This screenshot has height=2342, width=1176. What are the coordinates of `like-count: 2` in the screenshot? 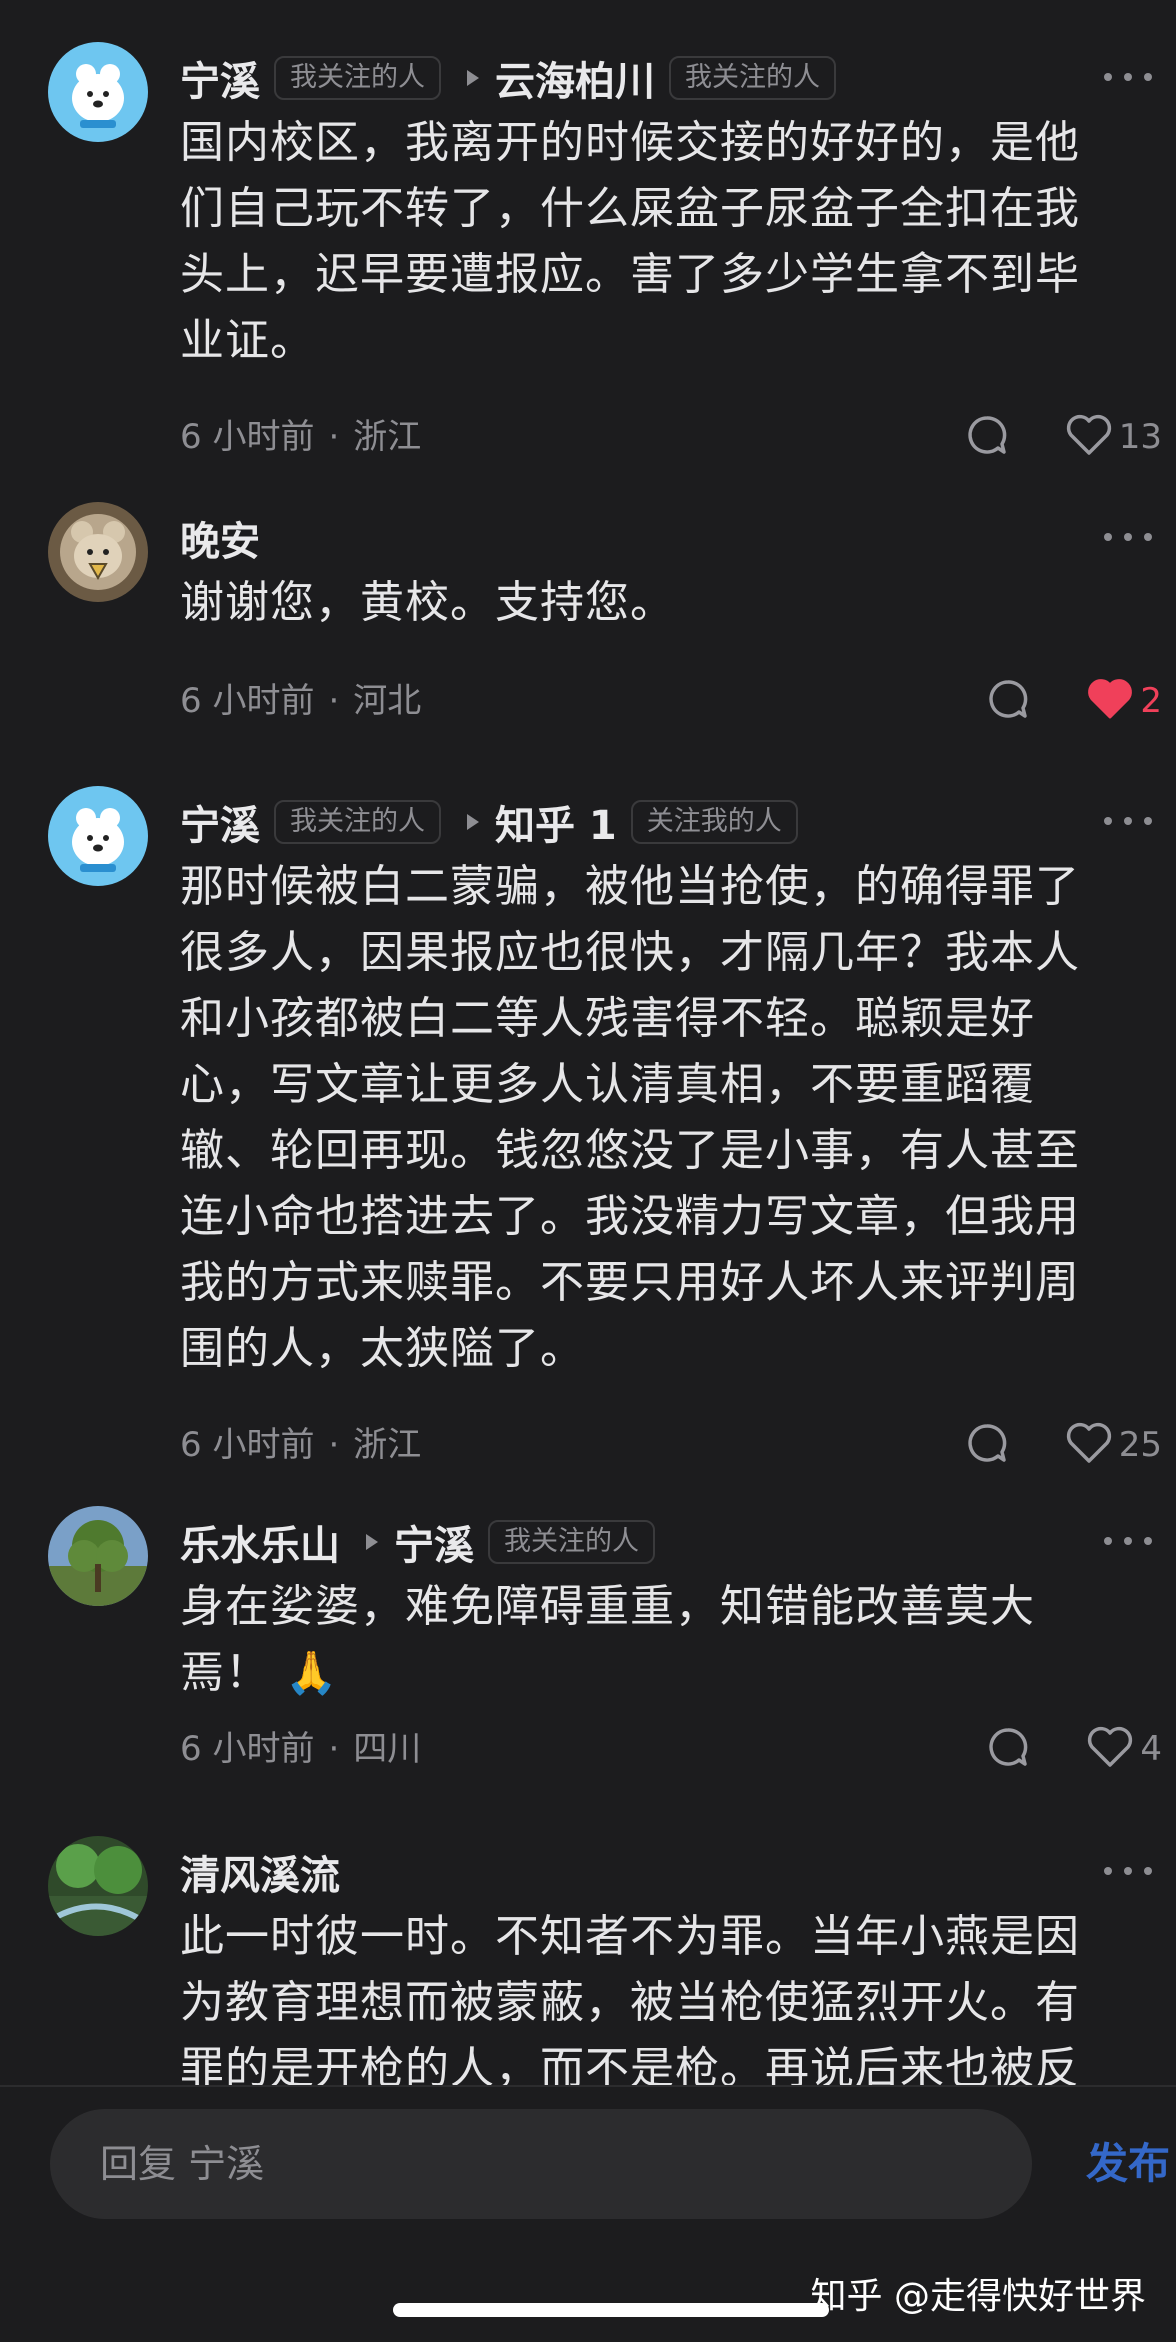 It's located at (1151, 701).